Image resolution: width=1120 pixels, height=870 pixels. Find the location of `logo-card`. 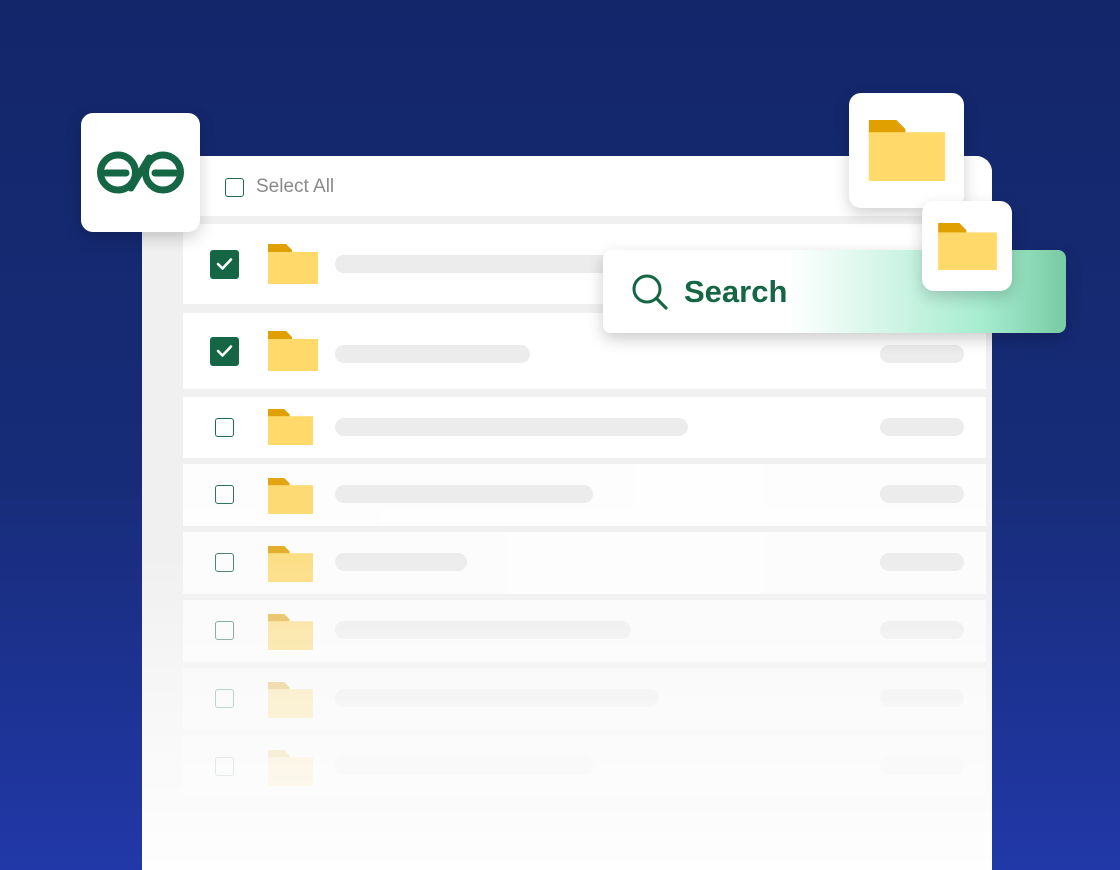

logo-card is located at coordinates (140, 172).